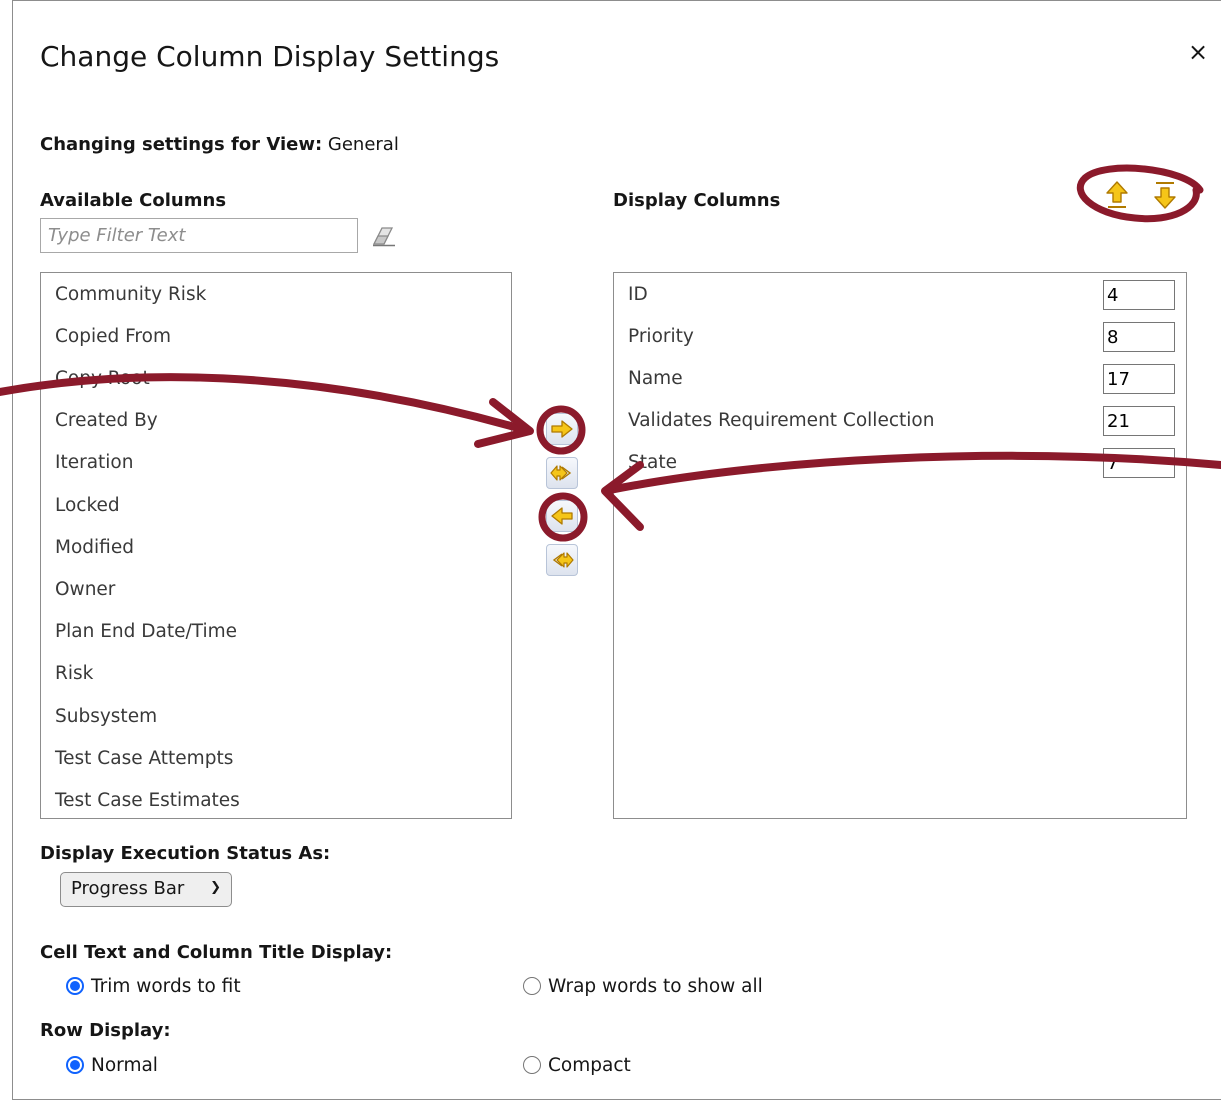 The width and height of the screenshot is (1221, 1100). I want to click on chevron-down-icon: ❯, so click(215, 887).